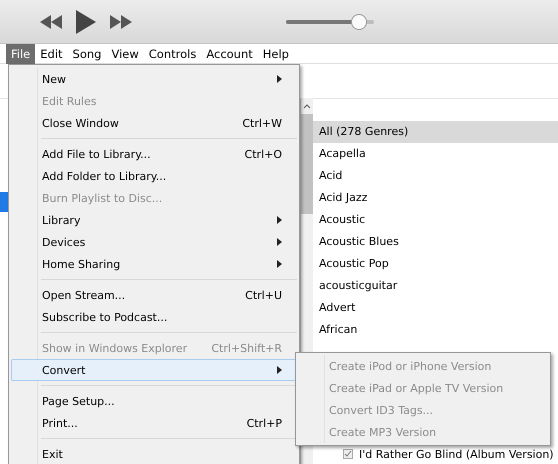 The width and height of the screenshot is (558, 464). What do you see at coordinates (435, 176) in the screenshot?
I see `genre-item: Acid` at bounding box center [435, 176].